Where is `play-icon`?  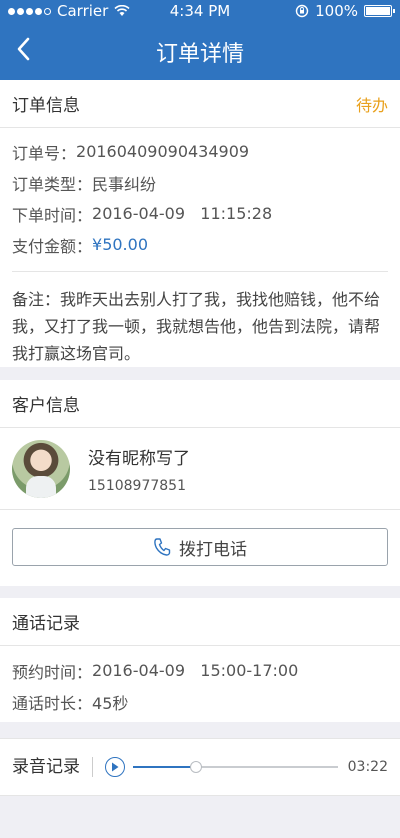
play-icon is located at coordinates (115, 767).